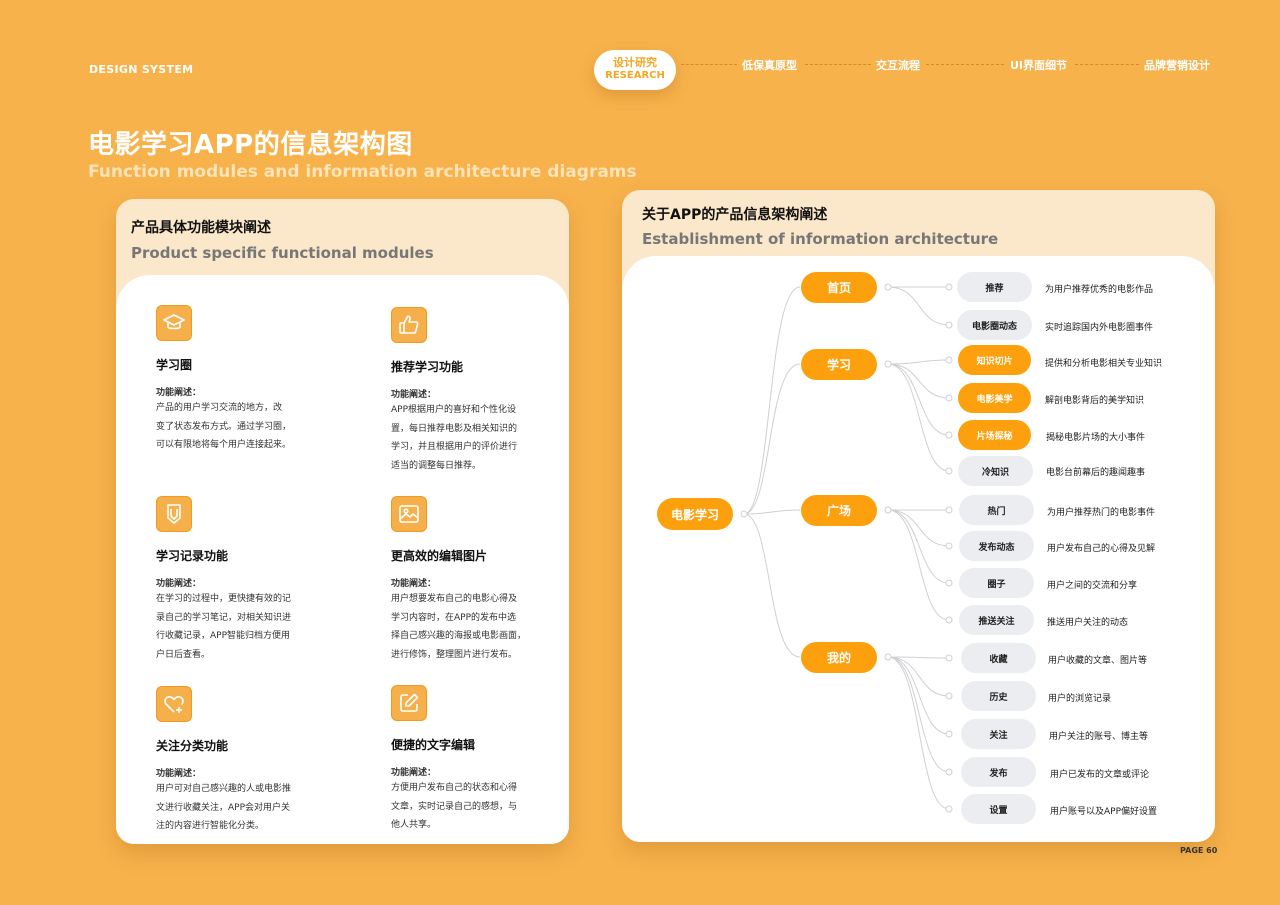  I want to click on card-subtitle: Product specific functional modules, so click(282, 253).